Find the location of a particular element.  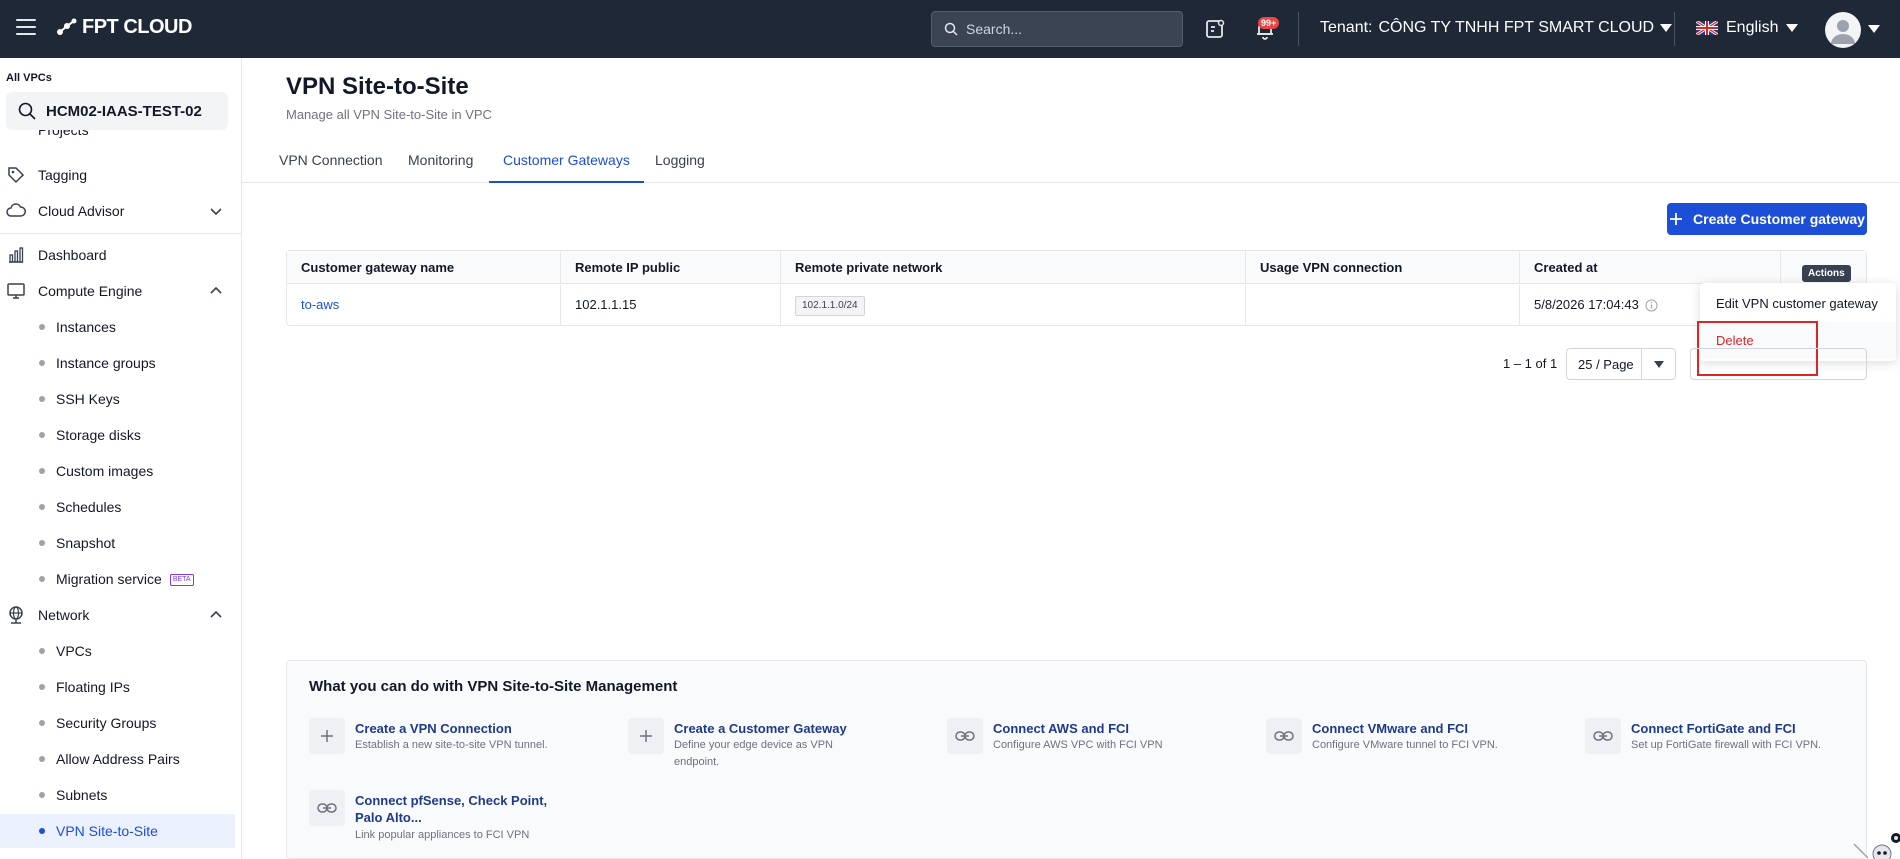

tasks-icon is located at coordinates (1215, 29).